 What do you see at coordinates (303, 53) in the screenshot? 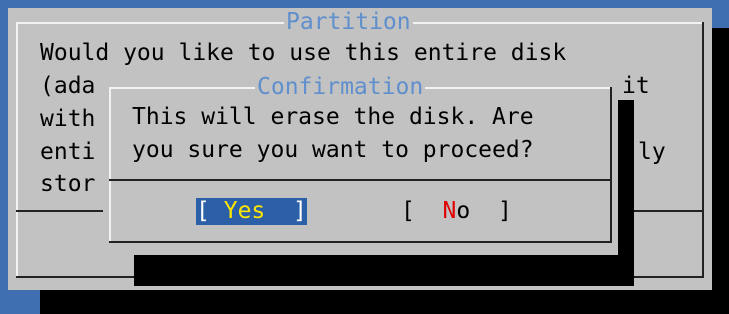
I see `partition-line-1: Would you like to use this entire disk` at bounding box center [303, 53].